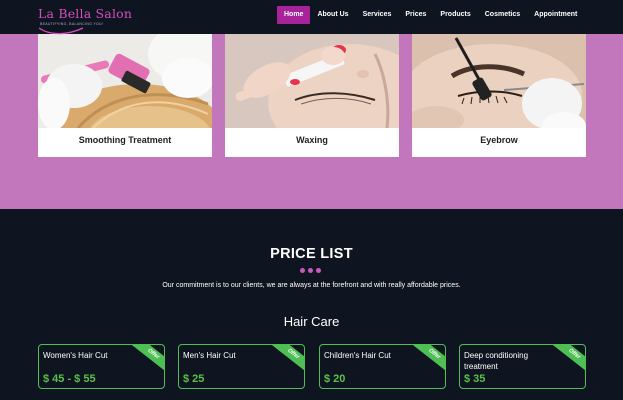  Describe the element at coordinates (61, 31) in the screenshot. I see `logo-swash-icon` at that location.